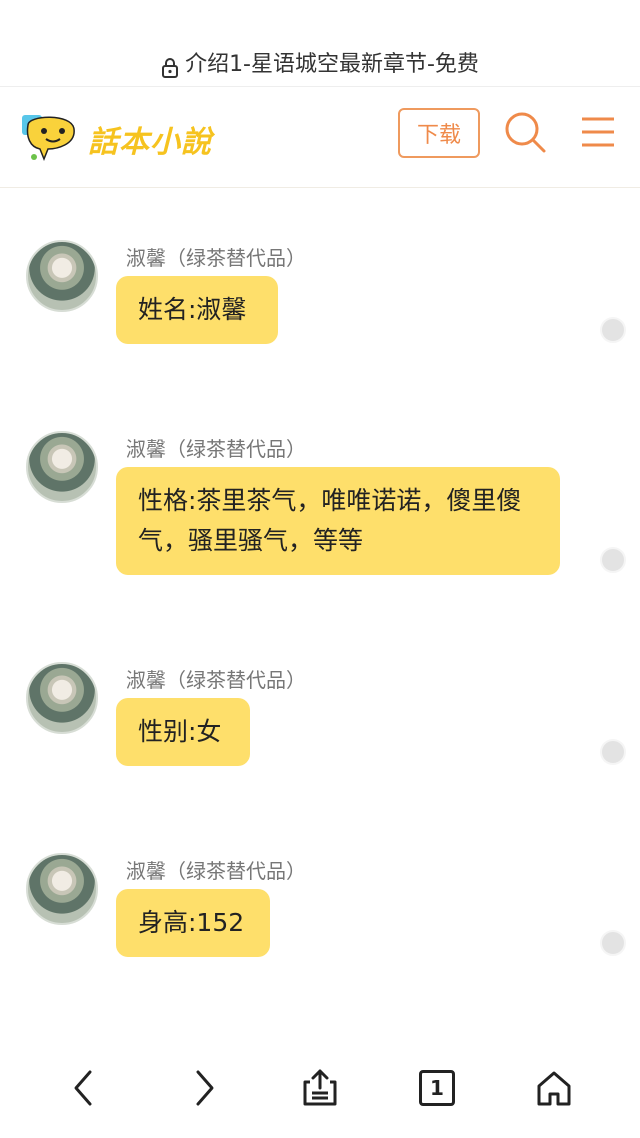  What do you see at coordinates (525, 132) in the screenshot?
I see `search-icon` at bounding box center [525, 132].